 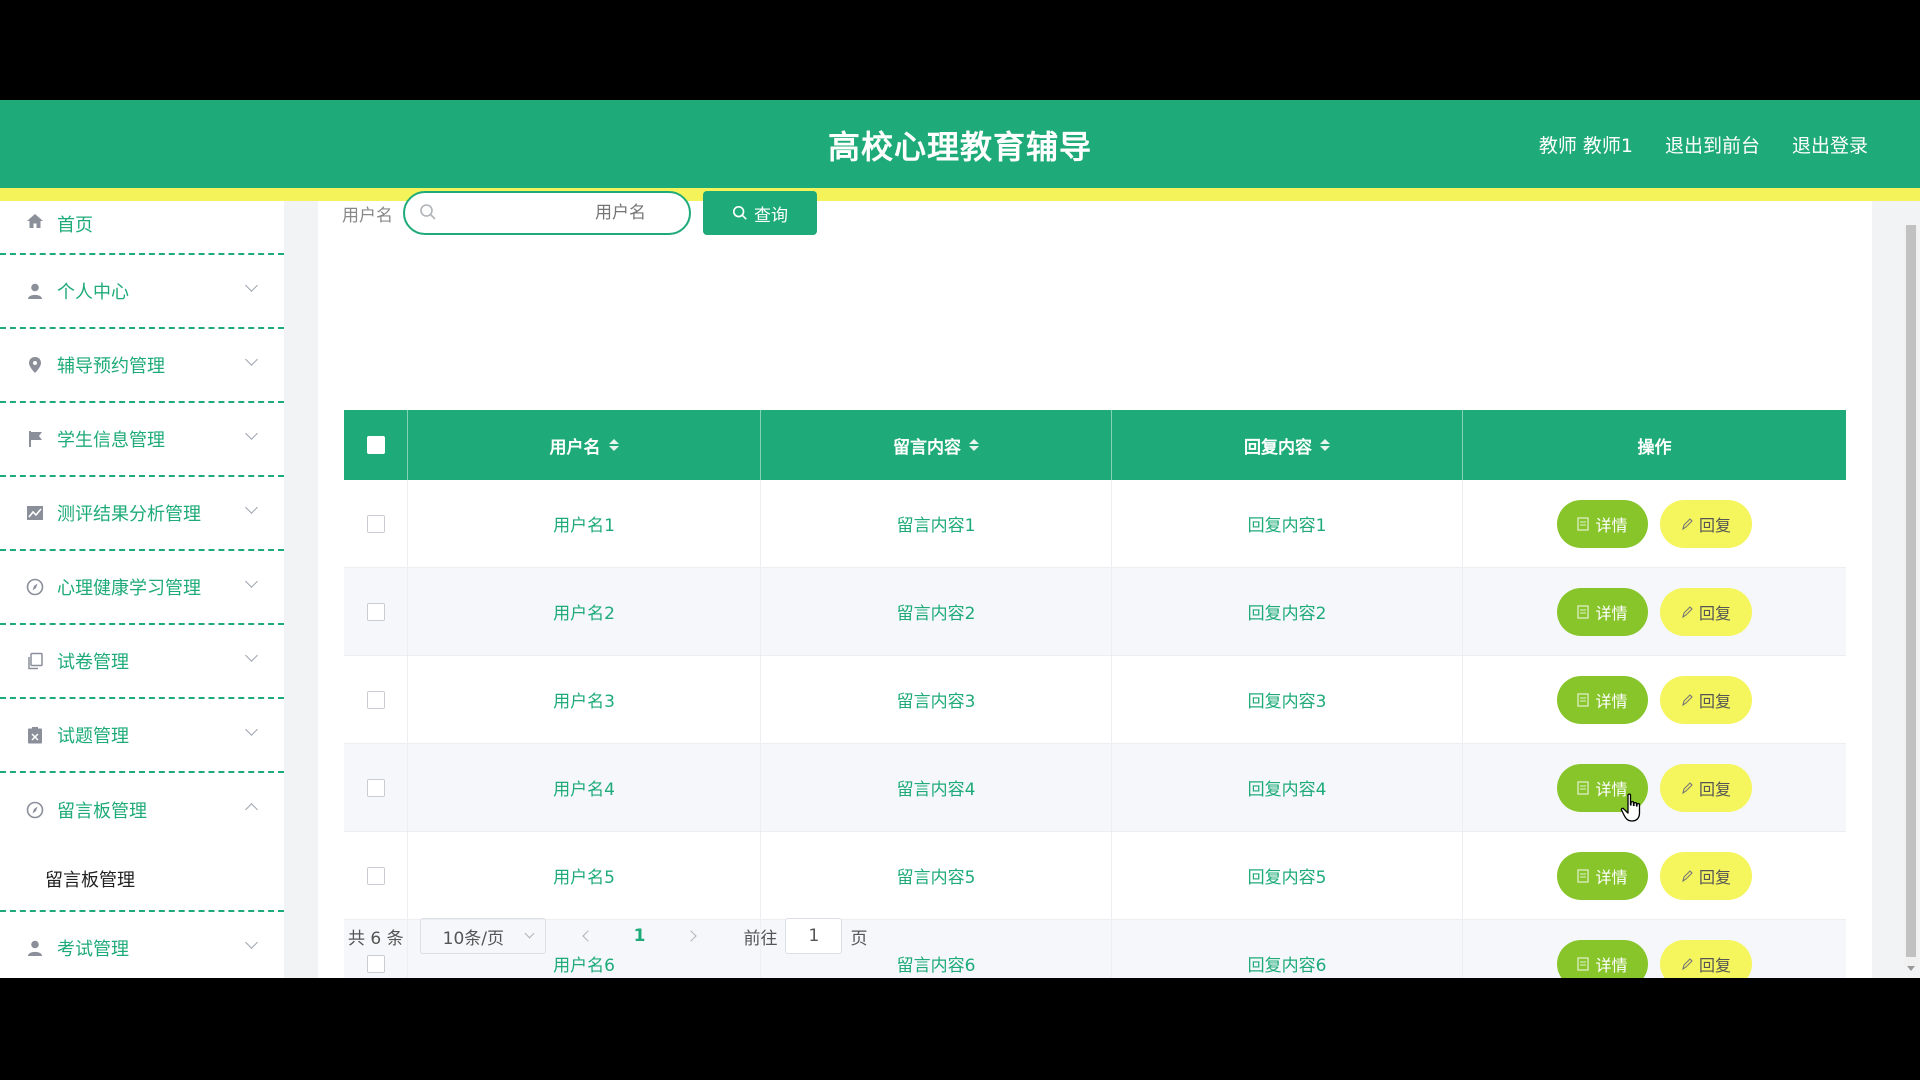 What do you see at coordinates (1611, 525) in the screenshot?
I see `detail-button-label: 详情` at bounding box center [1611, 525].